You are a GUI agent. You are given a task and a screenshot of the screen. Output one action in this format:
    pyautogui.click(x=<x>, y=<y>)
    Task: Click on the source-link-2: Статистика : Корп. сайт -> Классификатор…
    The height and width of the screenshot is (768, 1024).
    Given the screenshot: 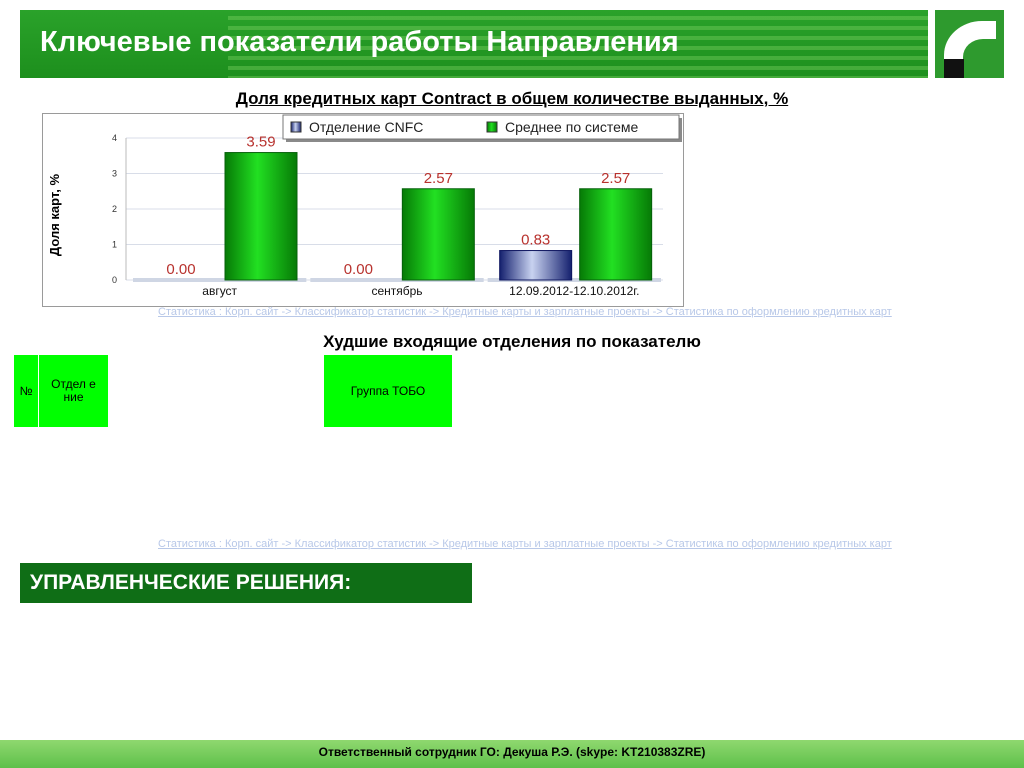 What is the action you would take?
    pyautogui.click(x=586, y=544)
    